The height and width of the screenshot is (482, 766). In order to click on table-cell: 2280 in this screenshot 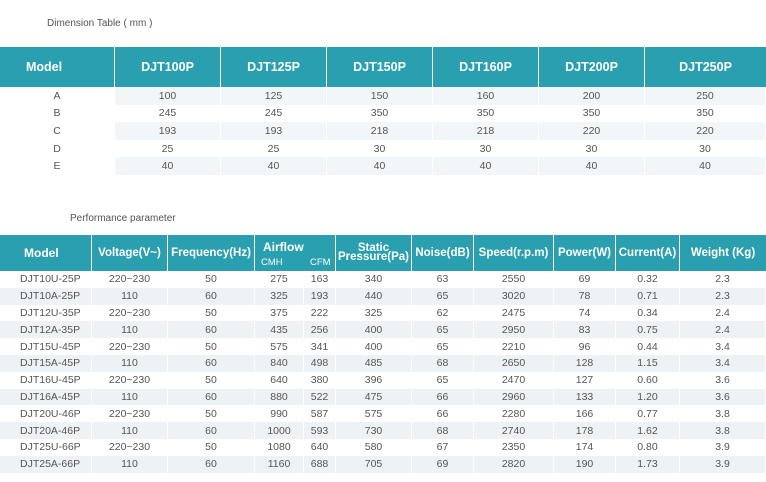, I will do `click(514, 414)`.